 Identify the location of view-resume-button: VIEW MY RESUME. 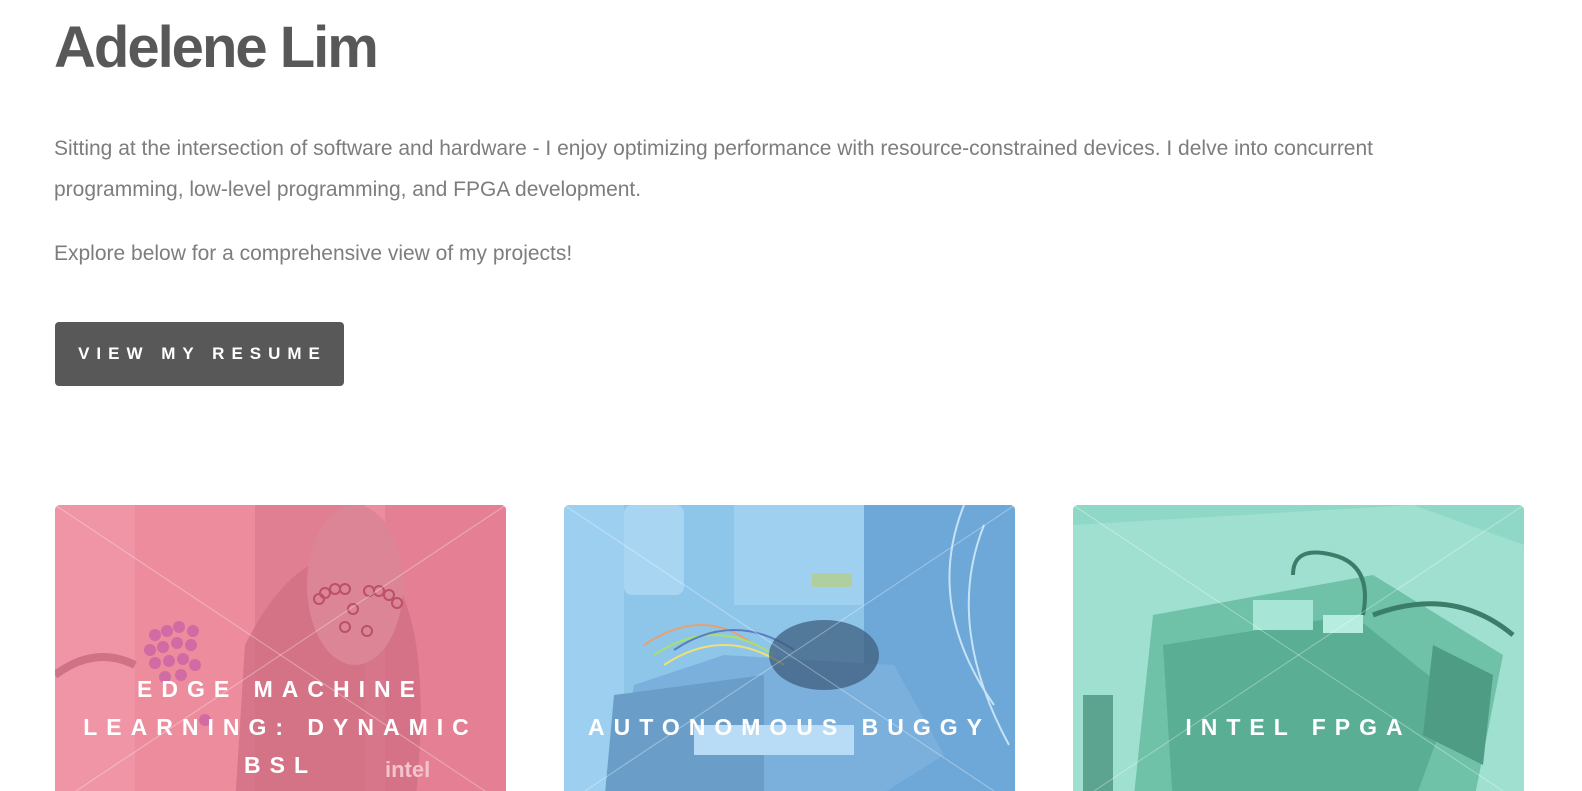
(199, 354).